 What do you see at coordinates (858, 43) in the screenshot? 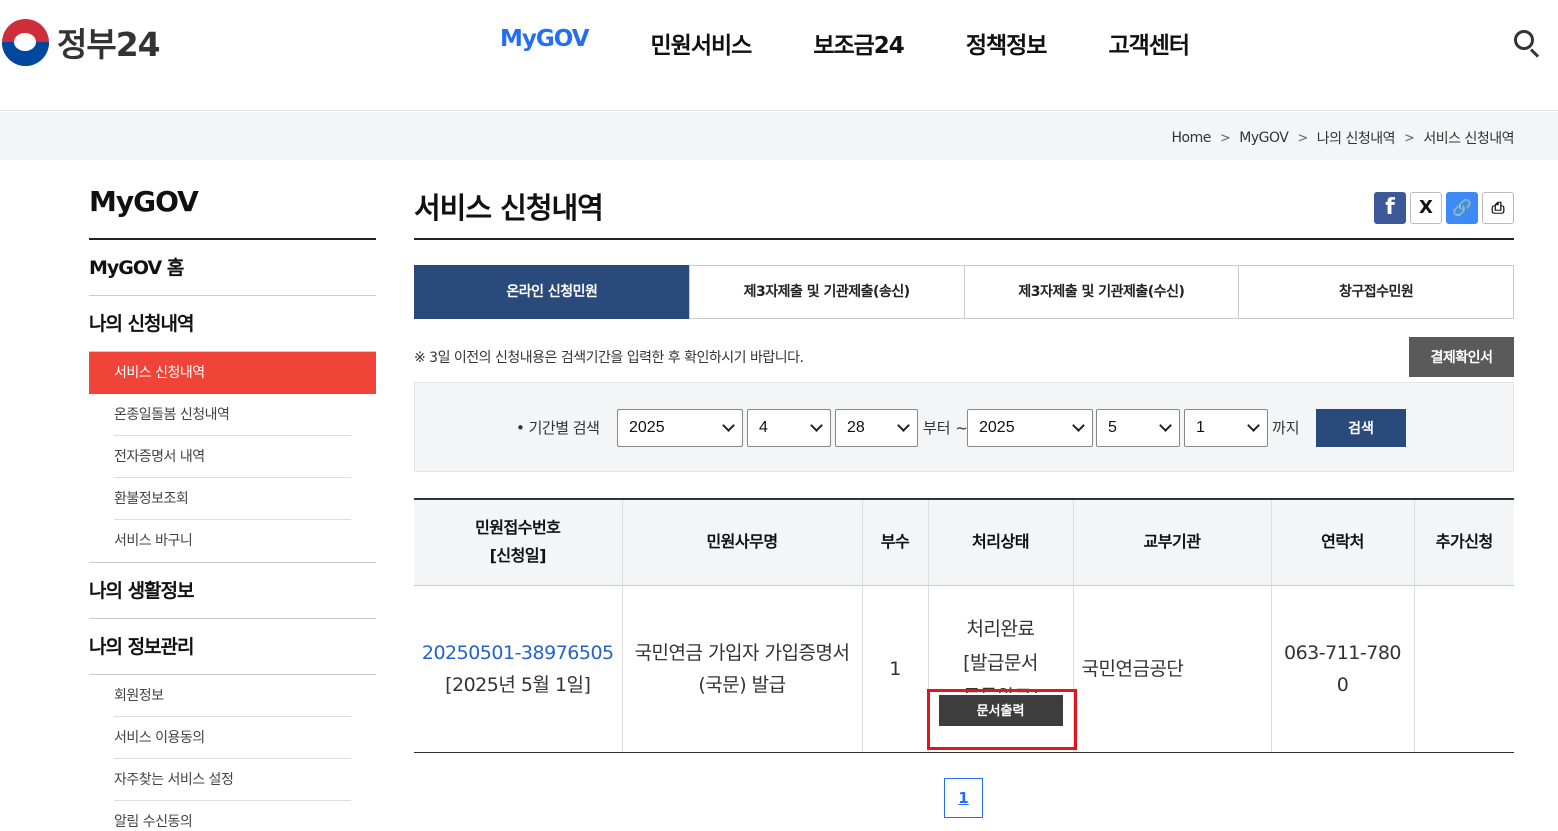
I see `nav-subsidy: 보조금24` at bounding box center [858, 43].